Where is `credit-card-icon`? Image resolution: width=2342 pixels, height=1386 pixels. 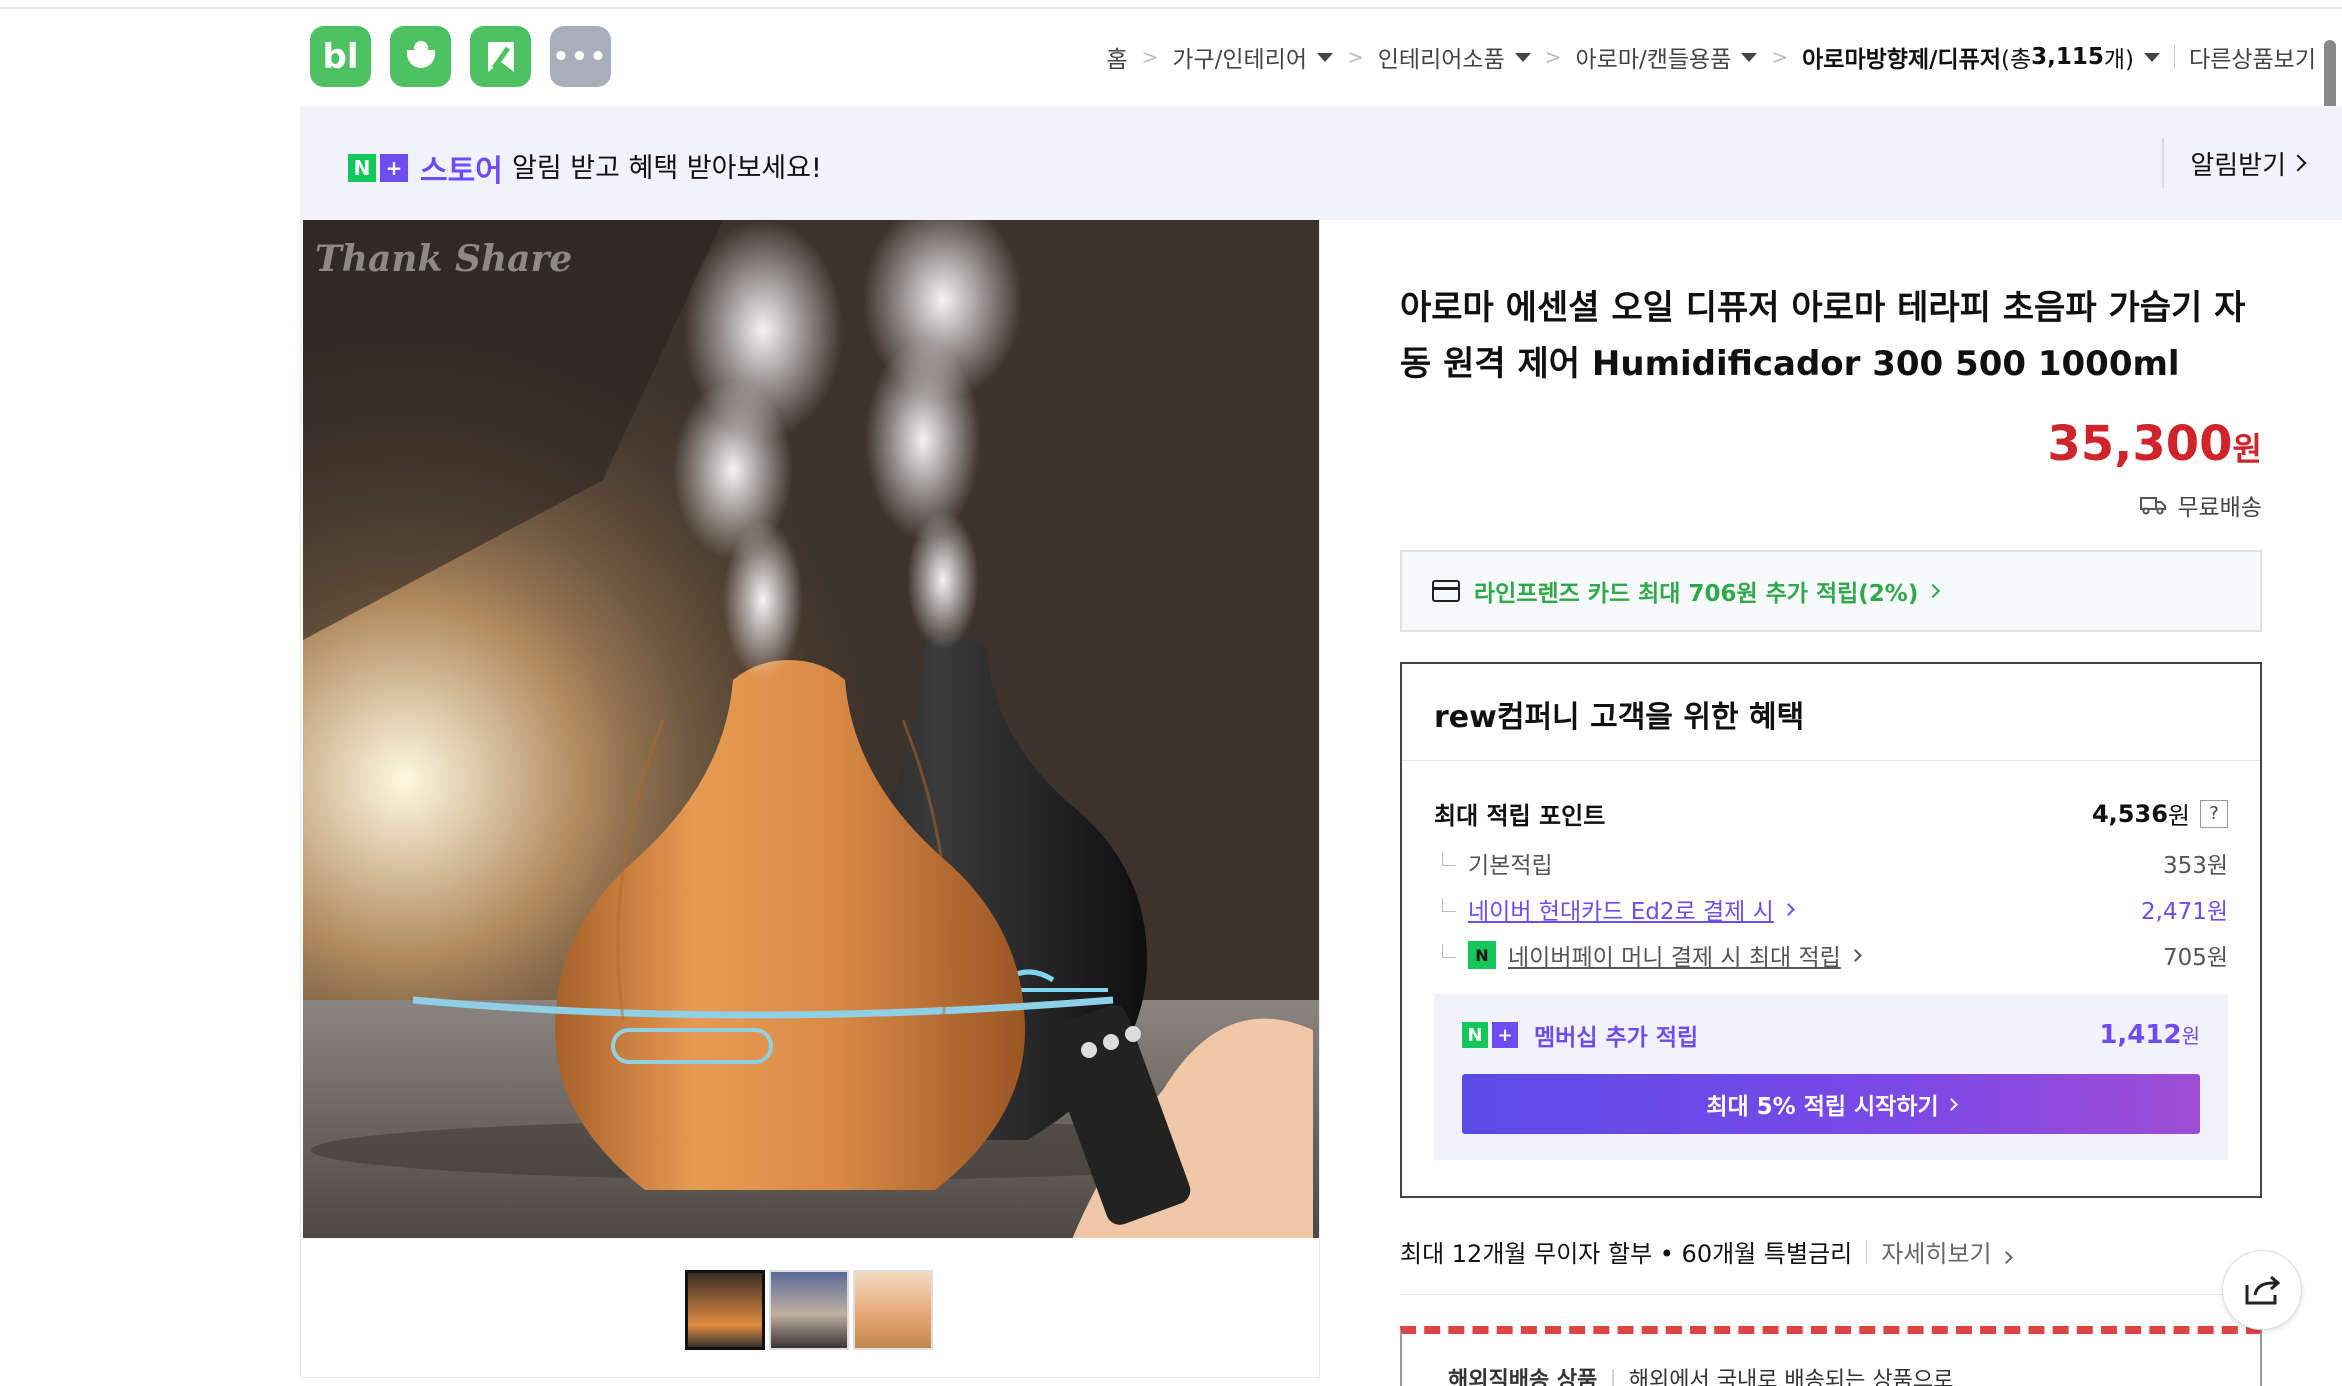
credit-card-icon is located at coordinates (1446, 591).